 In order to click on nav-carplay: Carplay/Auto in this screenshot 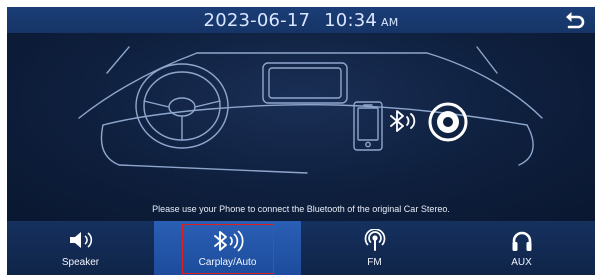, I will do `click(227, 248)`.